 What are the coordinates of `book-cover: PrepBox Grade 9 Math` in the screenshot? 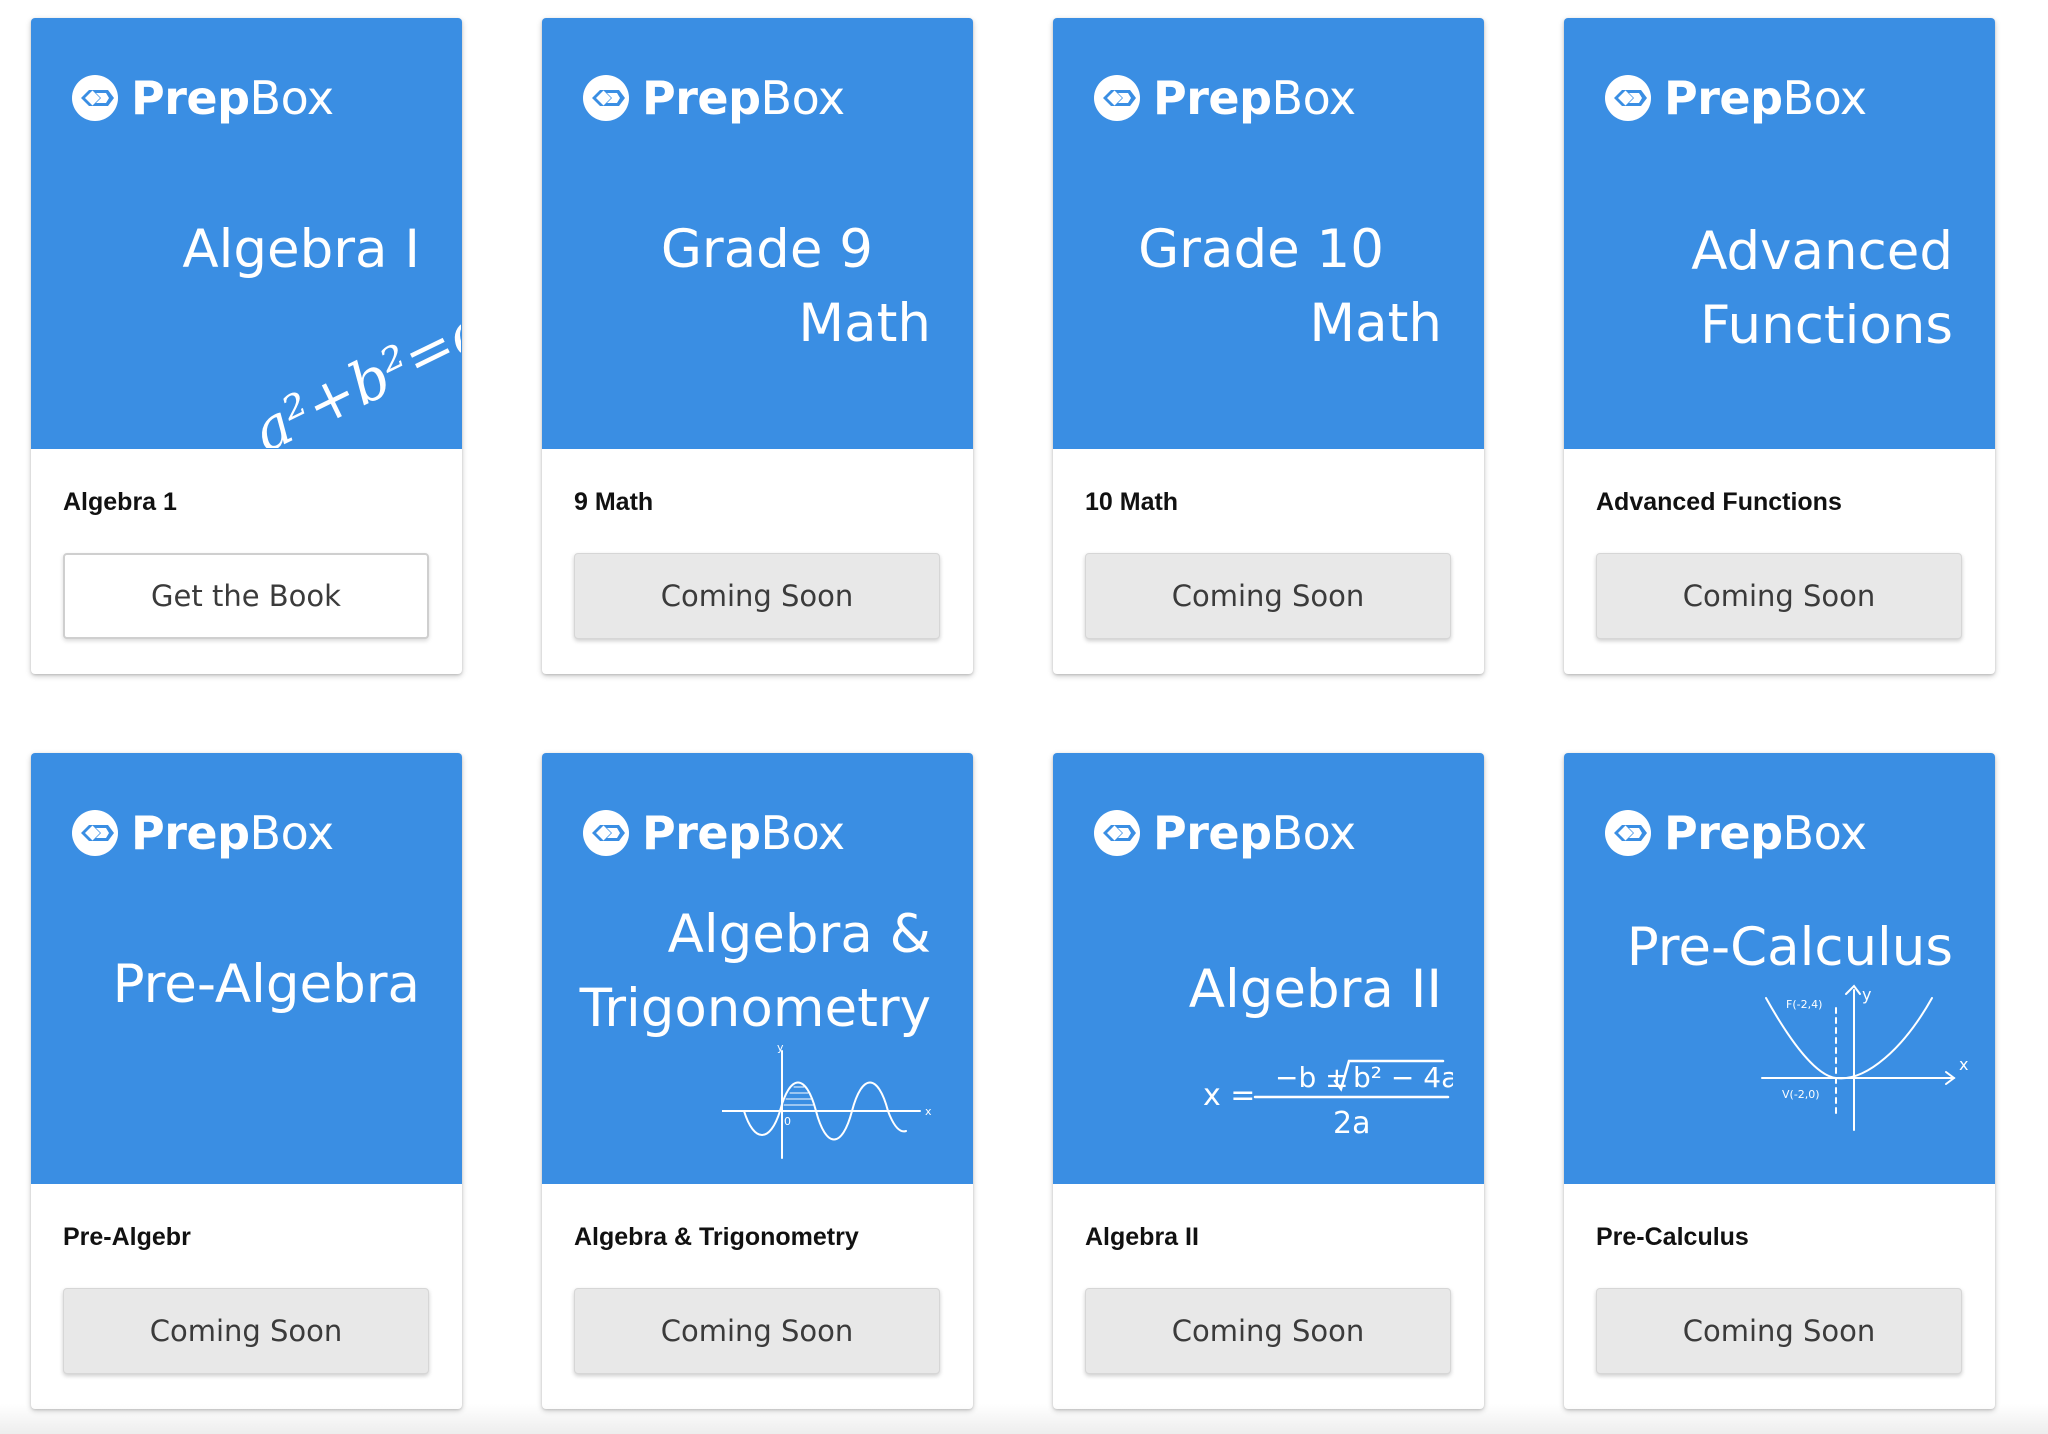 It's located at (757, 233).